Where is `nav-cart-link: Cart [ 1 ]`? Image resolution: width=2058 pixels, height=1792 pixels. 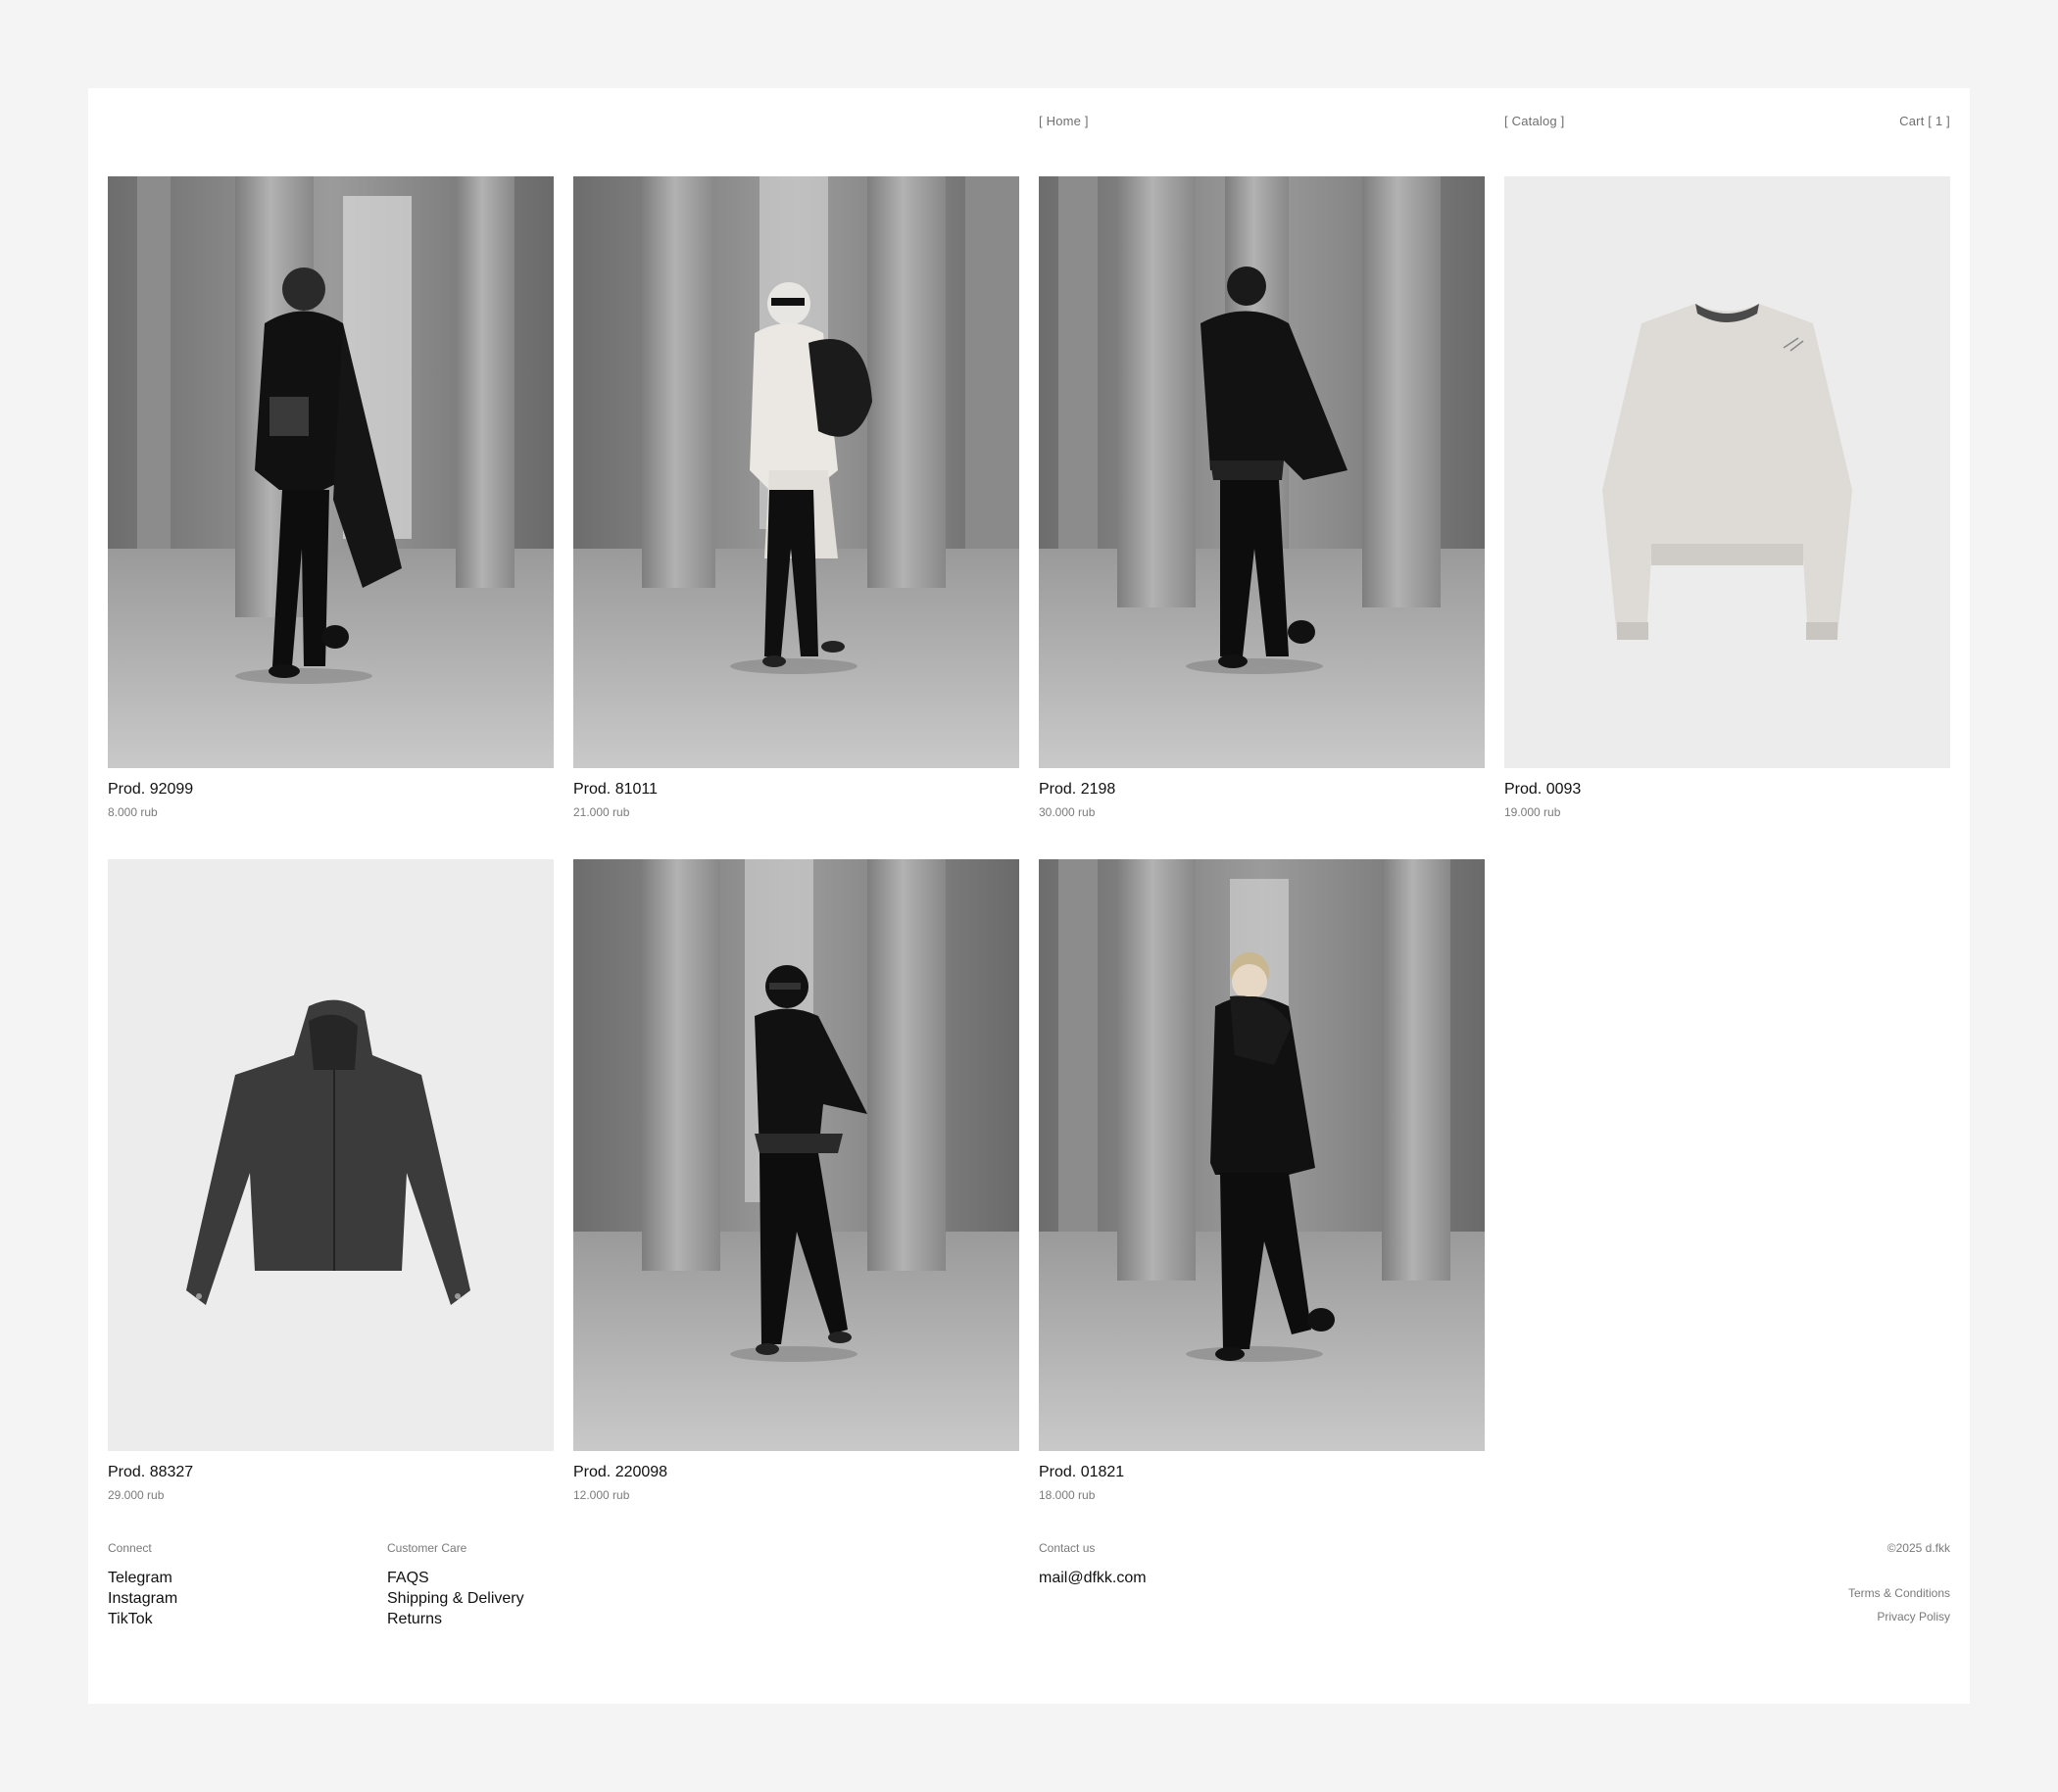 nav-cart-link: Cart [ 1 ] is located at coordinates (1924, 121).